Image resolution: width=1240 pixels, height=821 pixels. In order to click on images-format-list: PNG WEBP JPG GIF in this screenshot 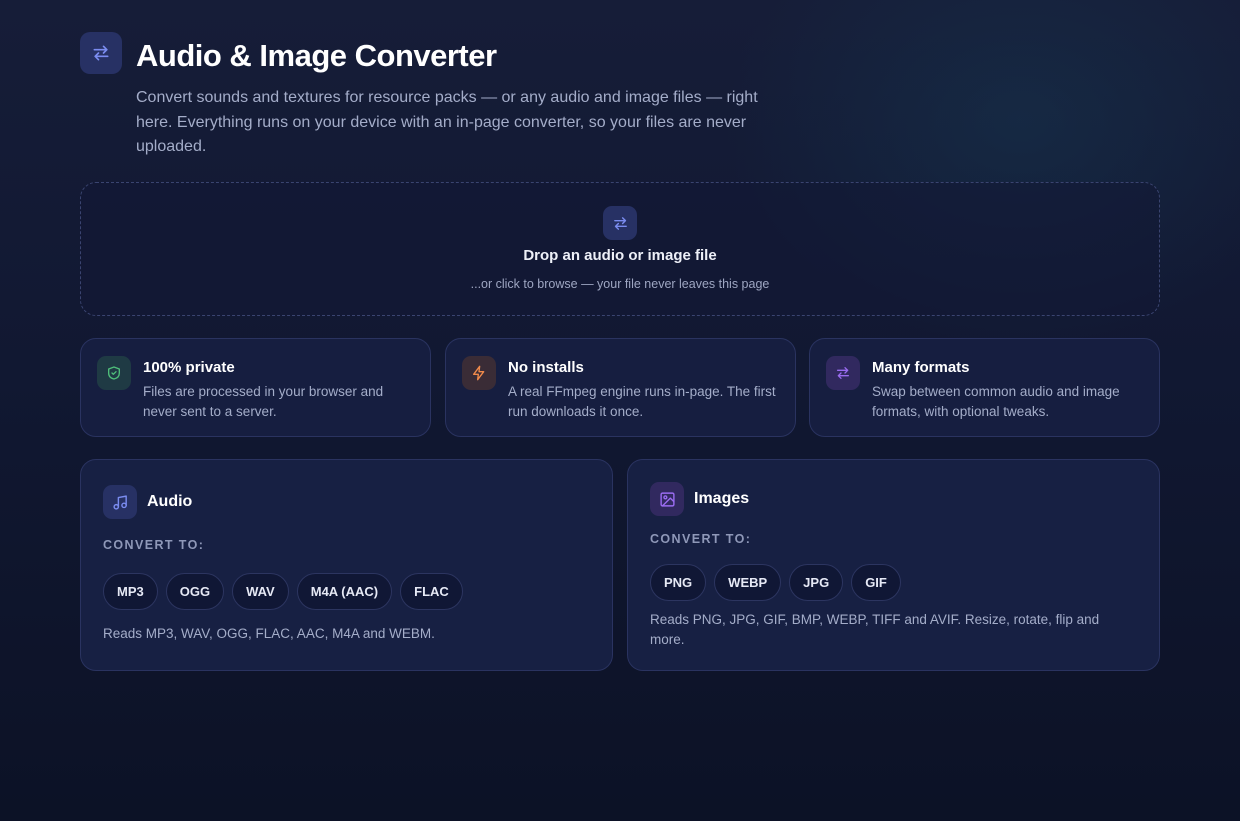, I will do `click(775, 582)`.